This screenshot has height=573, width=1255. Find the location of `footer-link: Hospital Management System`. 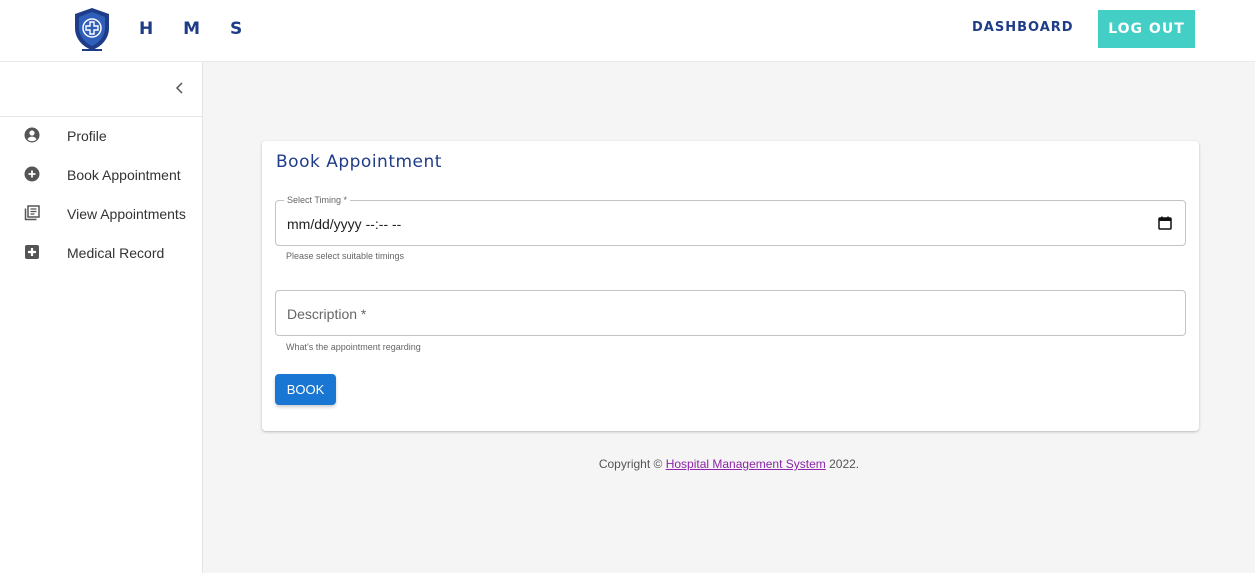

footer-link: Hospital Management System is located at coordinates (746, 464).